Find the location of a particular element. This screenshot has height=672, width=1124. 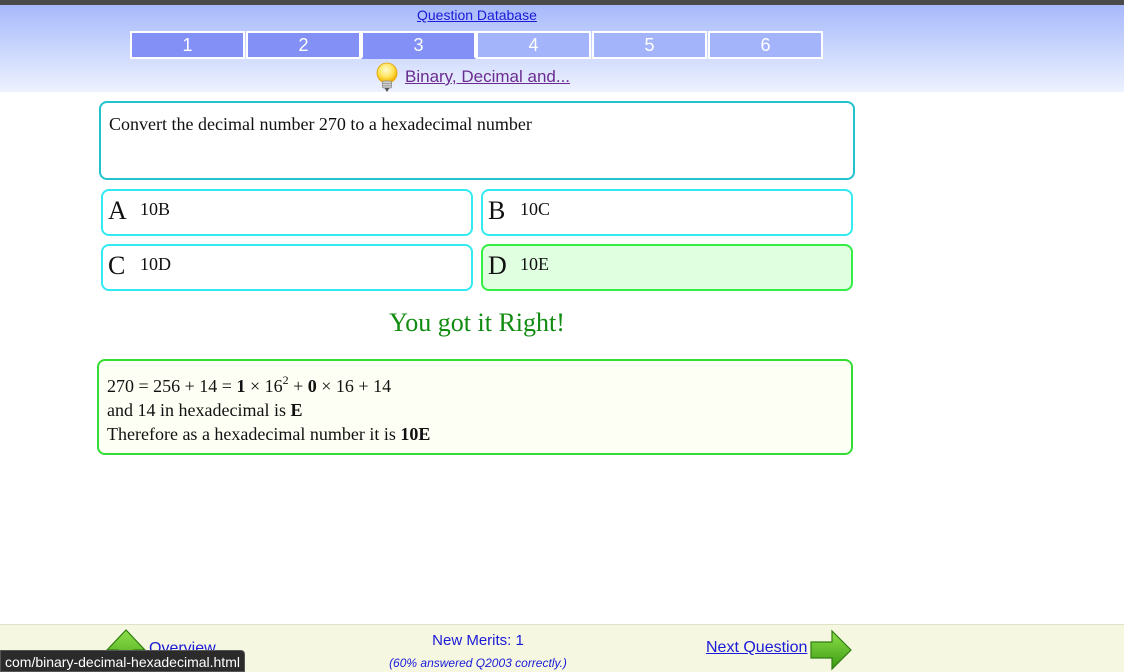

answer-text: 10E is located at coordinates (534, 264).